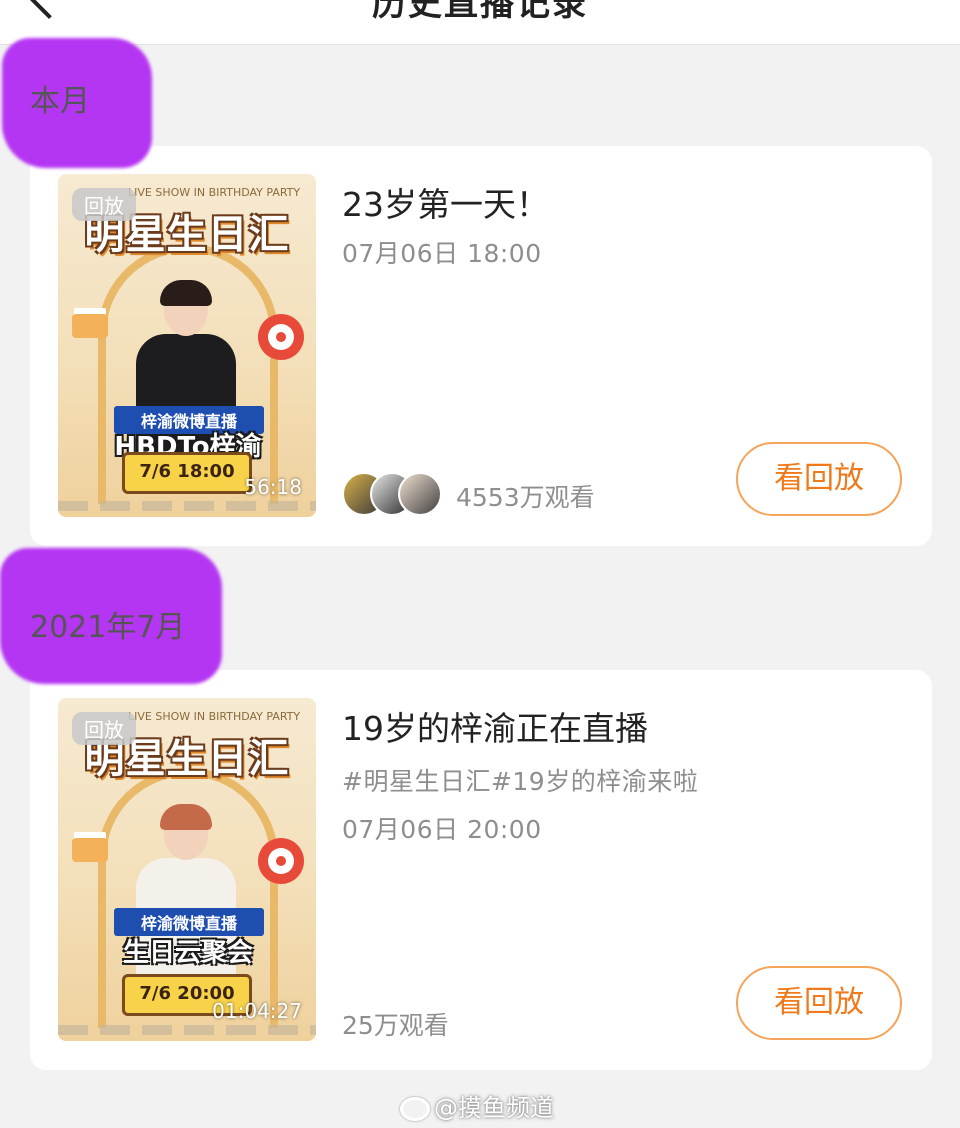 This screenshot has height=1128, width=960. What do you see at coordinates (187, 473) in the screenshot?
I see `poster-date-box: 7/6 18:00` at bounding box center [187, 473].